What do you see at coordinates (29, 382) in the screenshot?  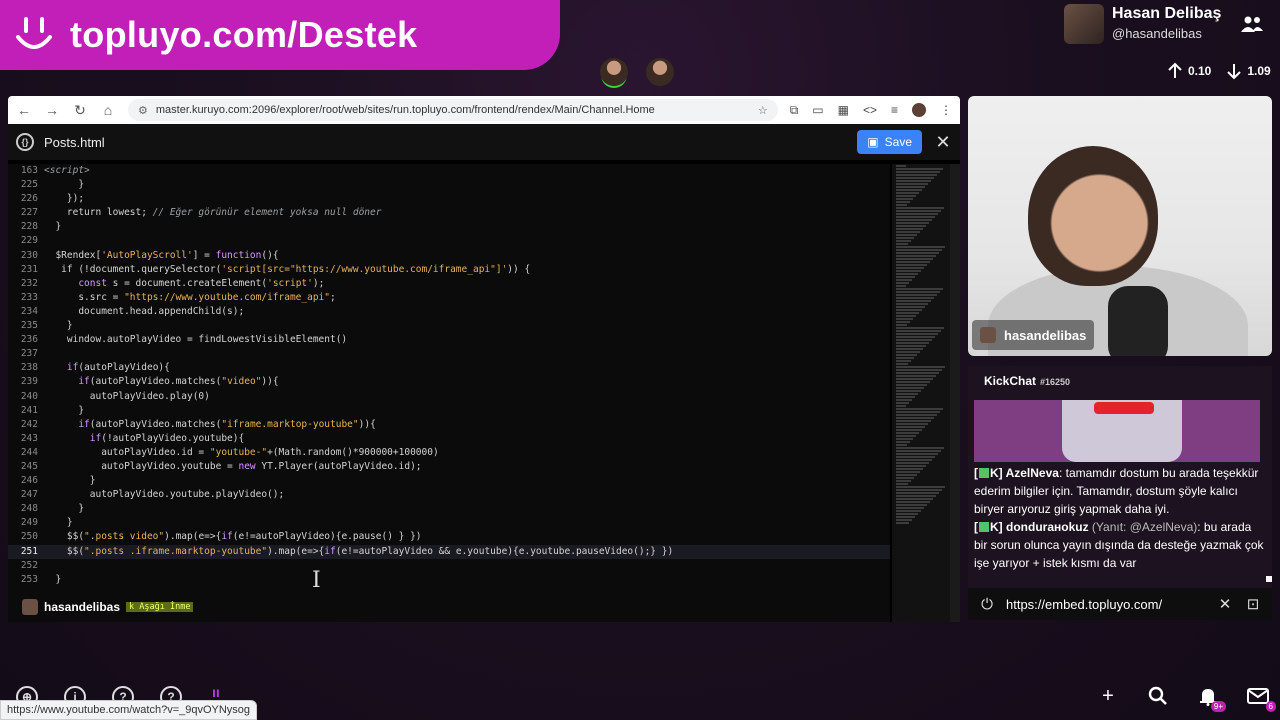 I see `line-number: 239` at bounding box center [29, 382].